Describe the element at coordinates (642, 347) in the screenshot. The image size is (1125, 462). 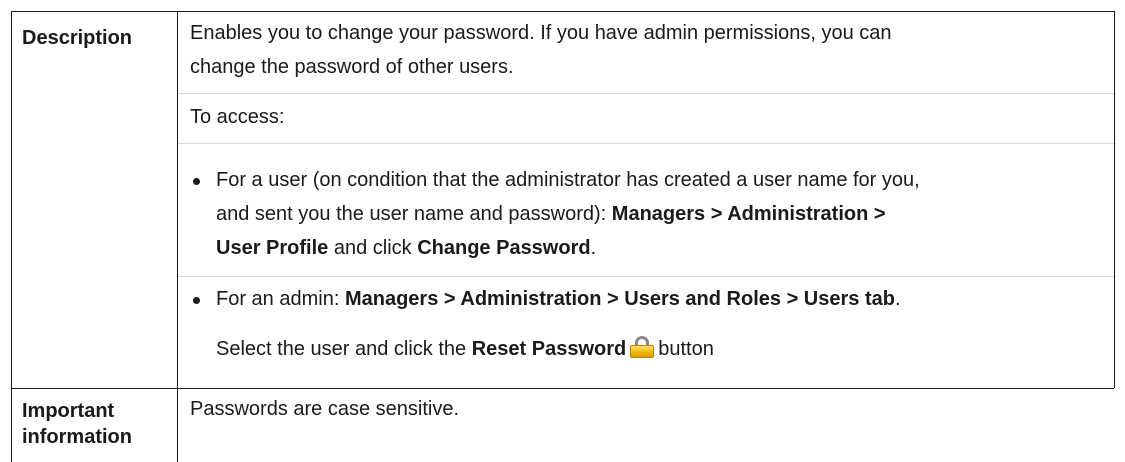
I see `lock-icon` at that location.